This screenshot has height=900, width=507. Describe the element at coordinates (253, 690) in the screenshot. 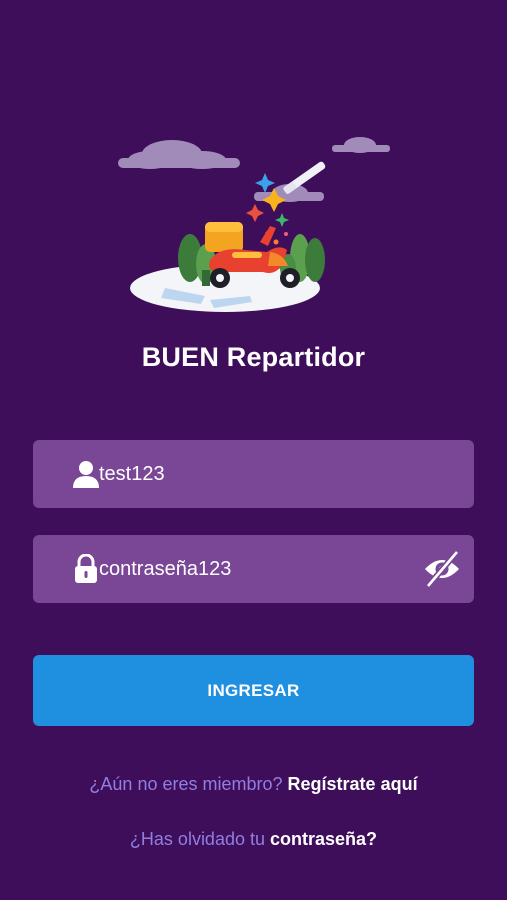

I see `login-button: INGRESAR` at that location.